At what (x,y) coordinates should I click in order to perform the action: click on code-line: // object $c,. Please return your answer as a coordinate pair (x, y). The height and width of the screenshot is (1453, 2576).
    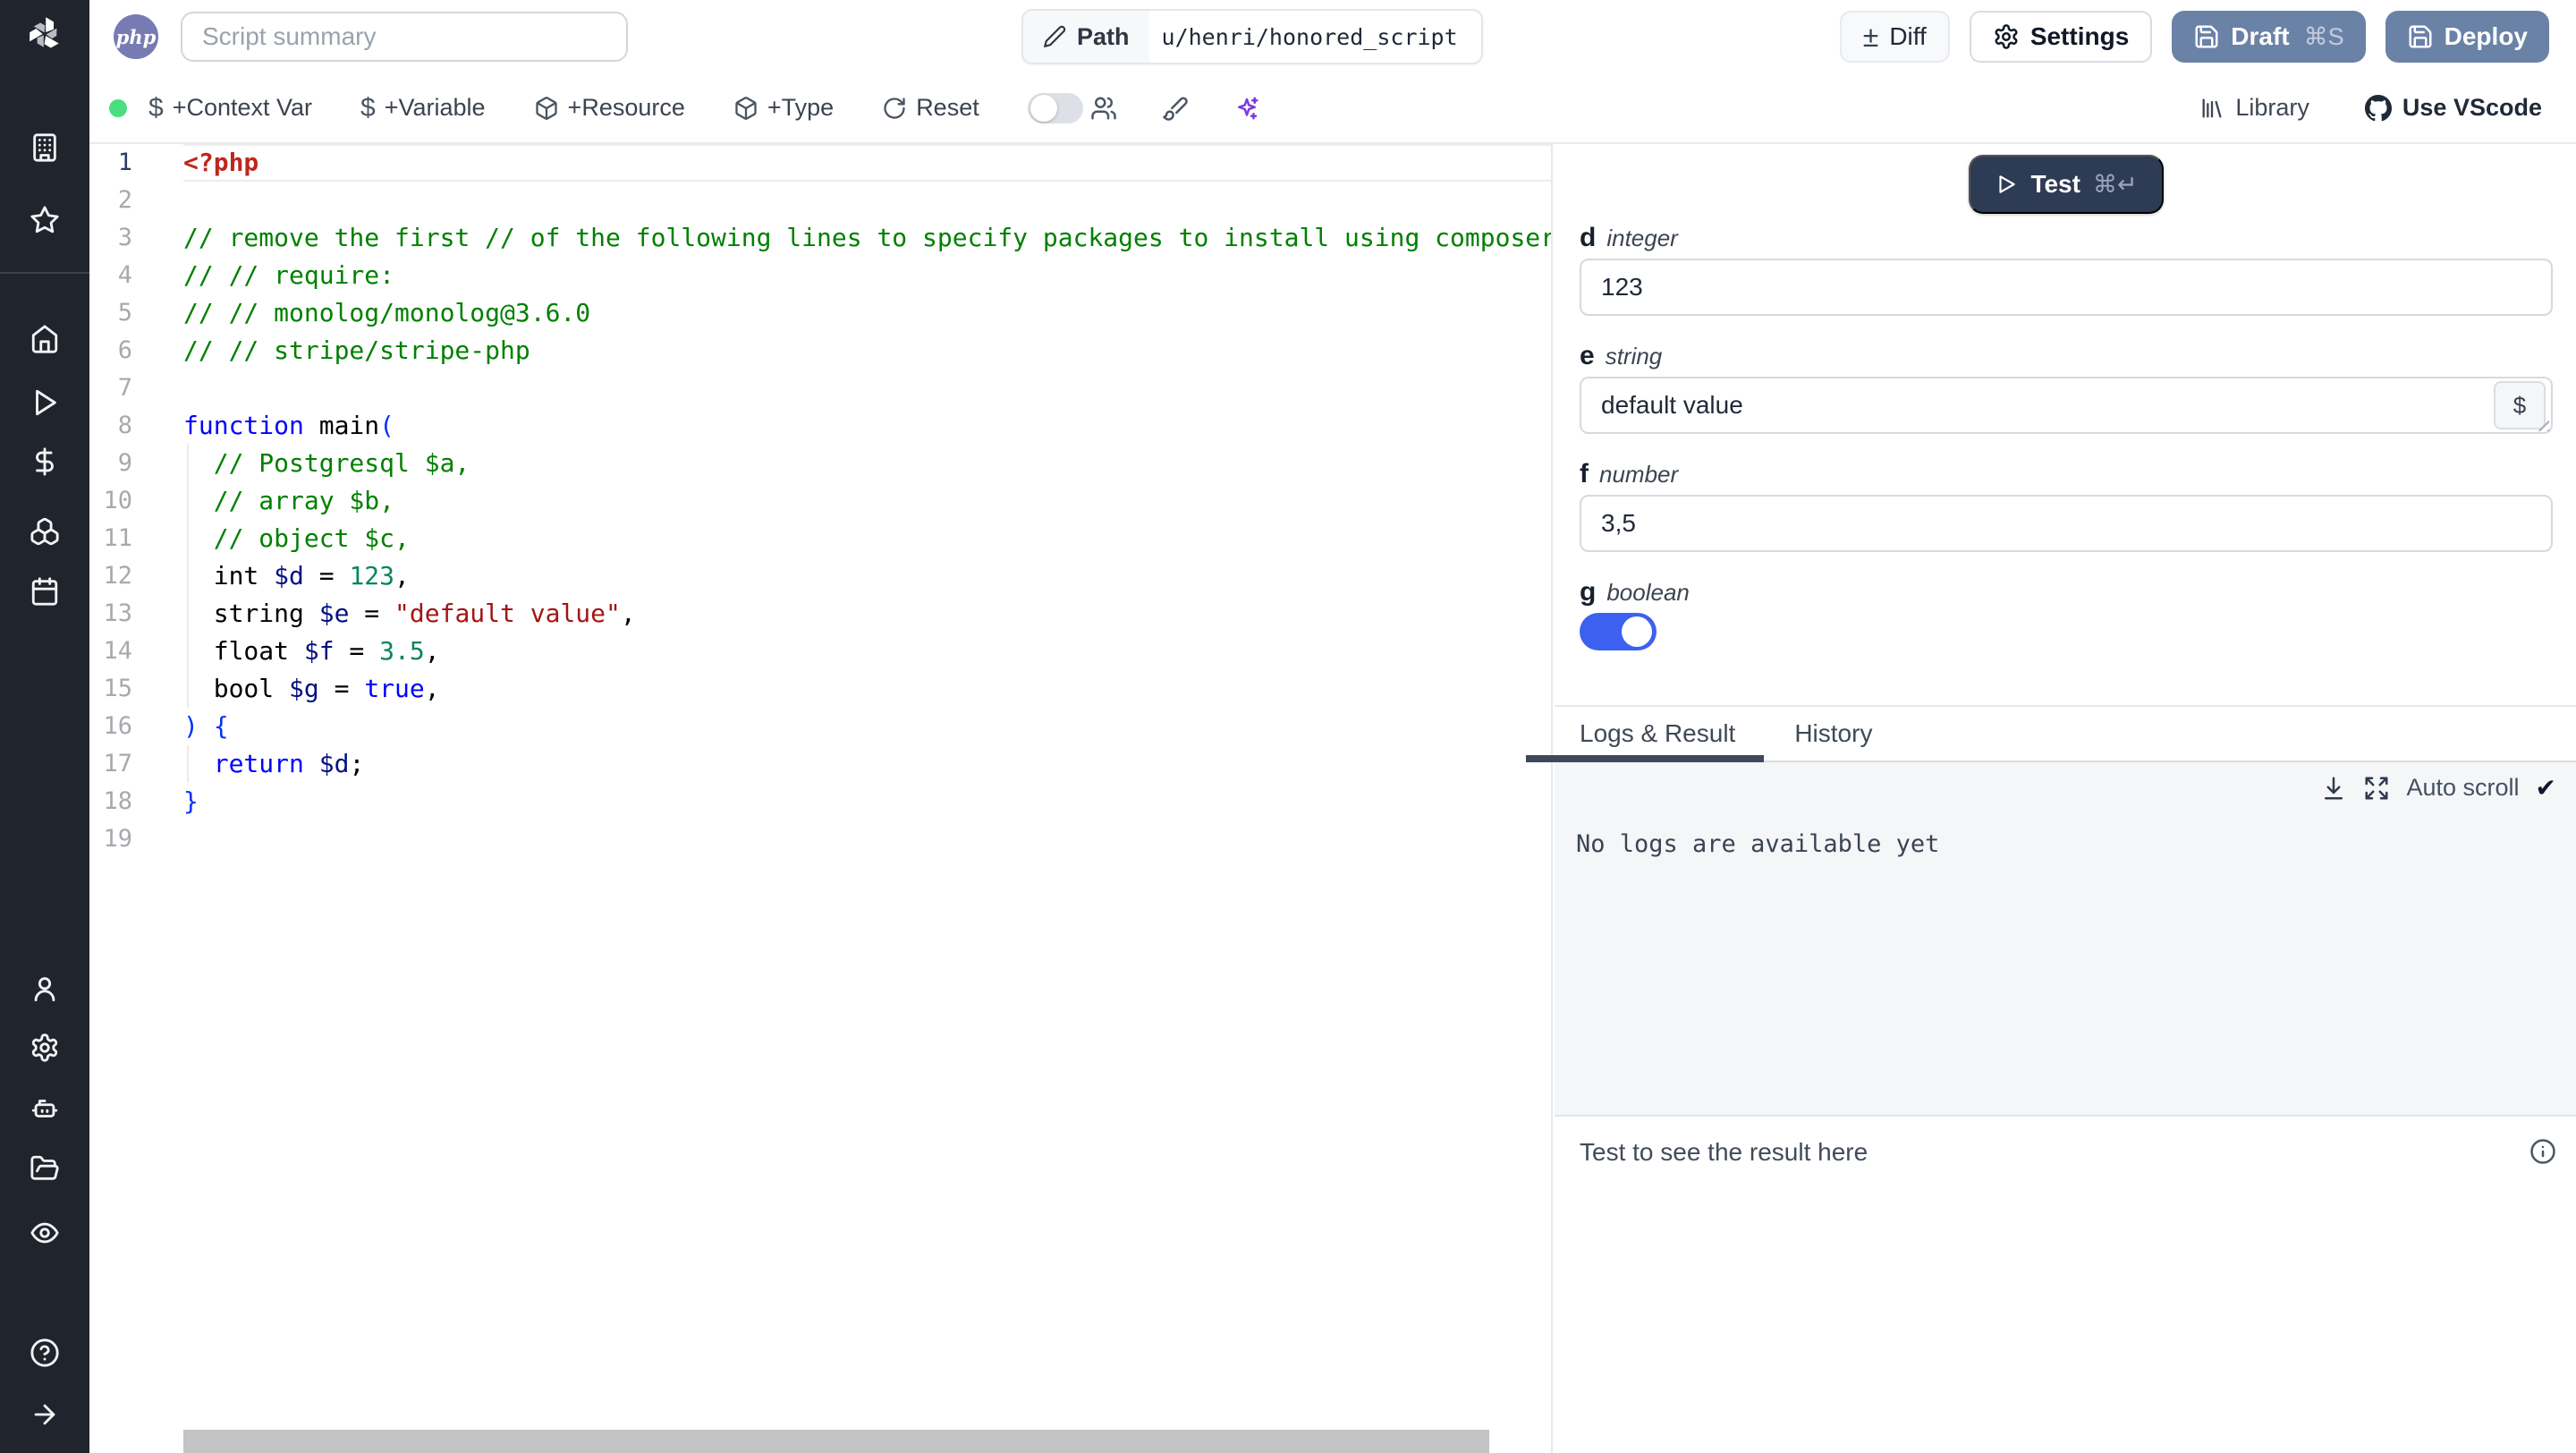
    Looking at the image, I should click on (867, 538).